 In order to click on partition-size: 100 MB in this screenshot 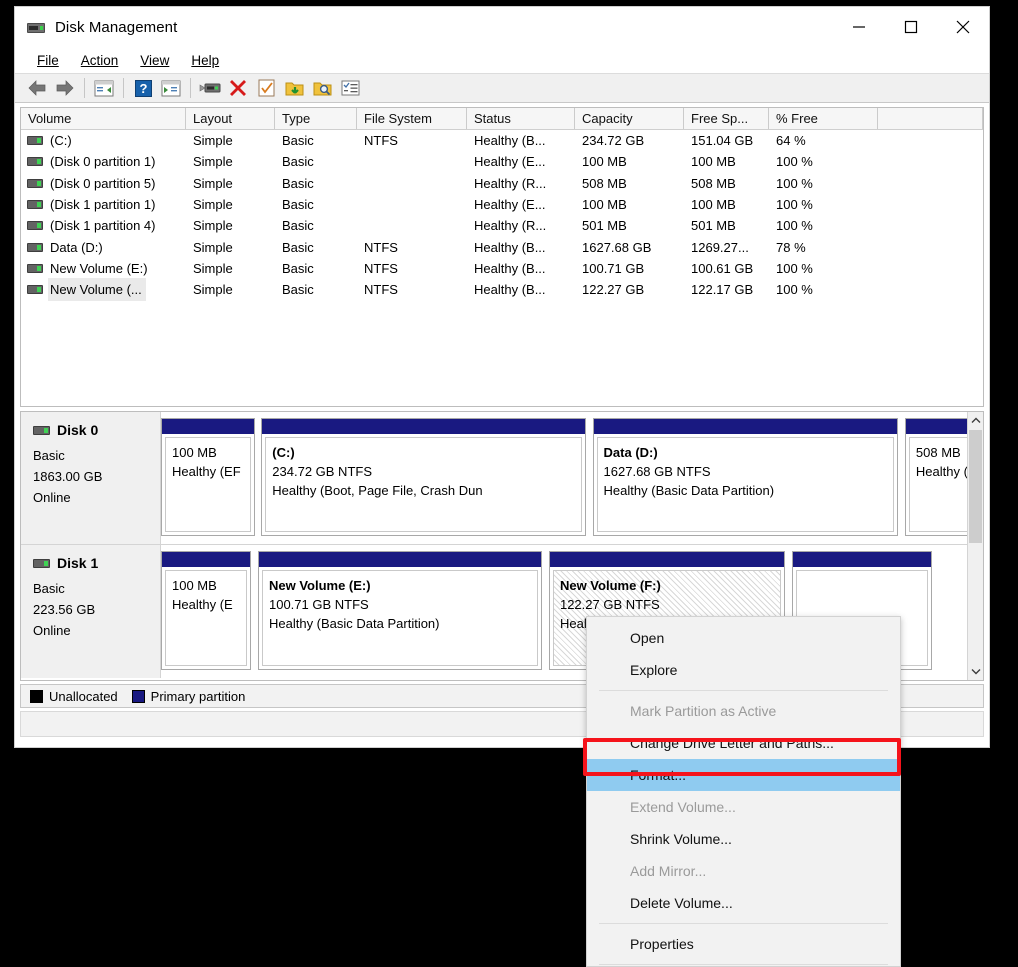, I will do `click(194, 585)`.